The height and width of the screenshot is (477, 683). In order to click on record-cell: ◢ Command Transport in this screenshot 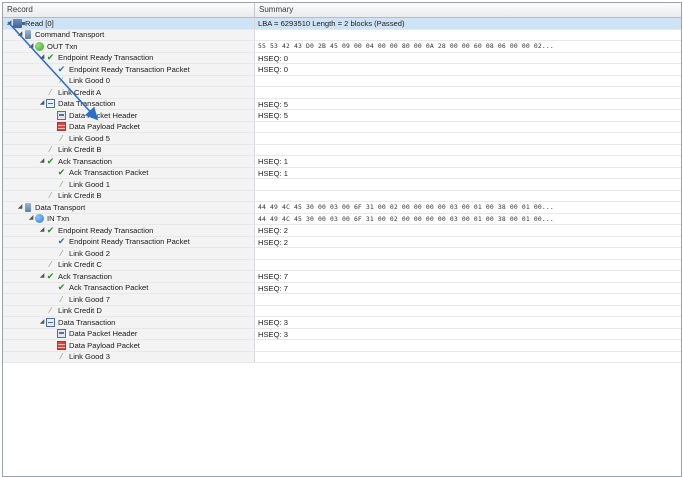, I will do `click(129, 35)`.